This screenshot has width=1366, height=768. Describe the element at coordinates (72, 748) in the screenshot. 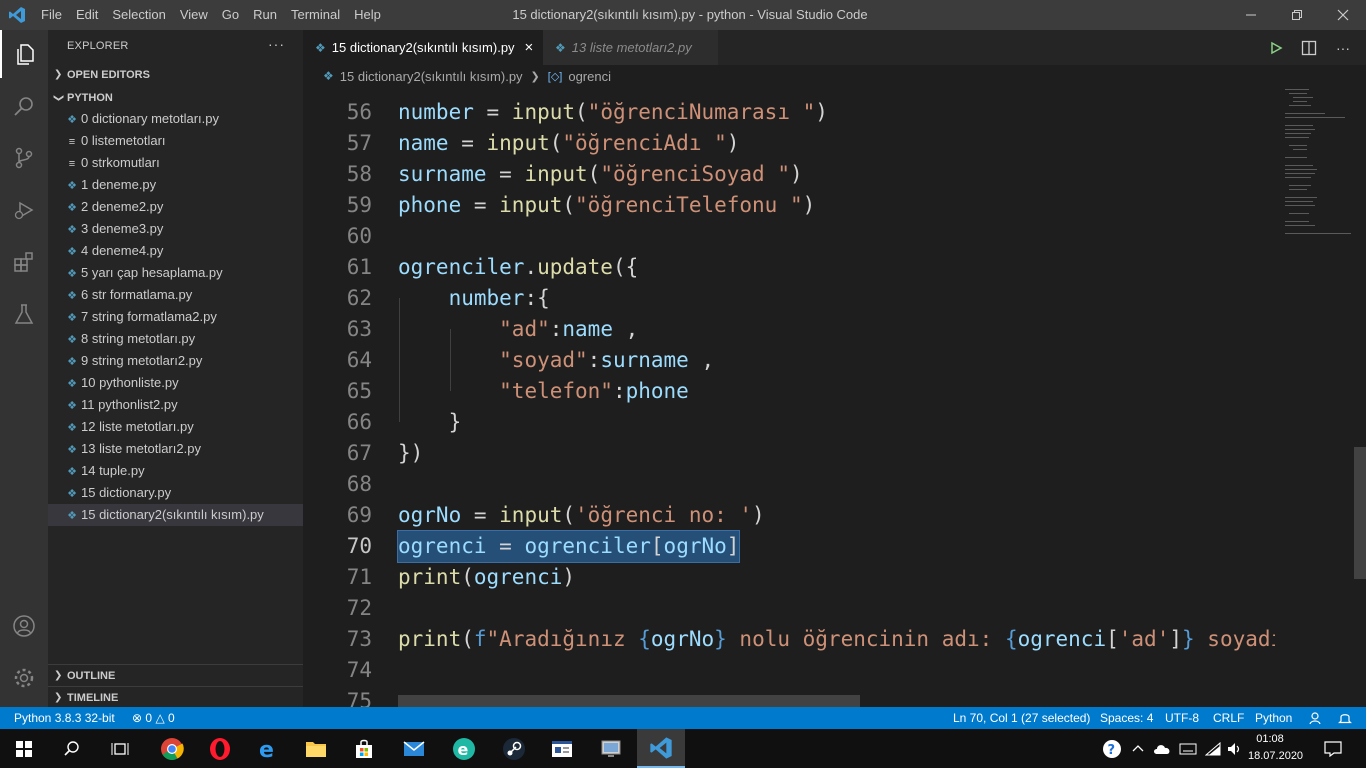

I see `taskbar-search-button` at that location.